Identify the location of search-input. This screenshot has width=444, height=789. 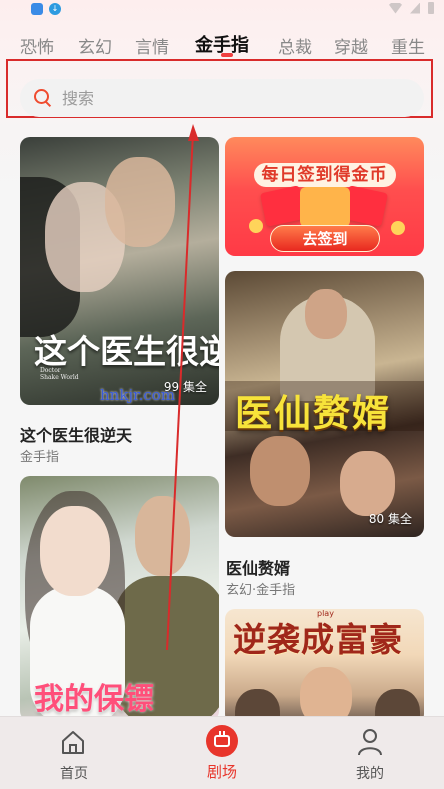
(222, 98).